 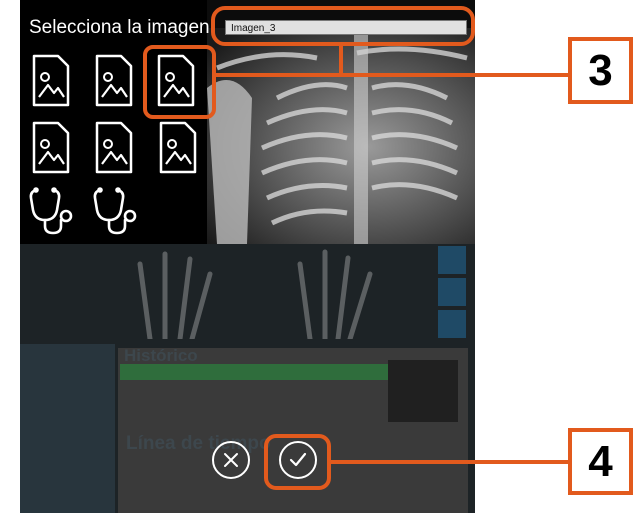 What do you see at coordinates (67, 428) in the screenshot?
I see `background-sidebar` at bounding box center [67, 428].